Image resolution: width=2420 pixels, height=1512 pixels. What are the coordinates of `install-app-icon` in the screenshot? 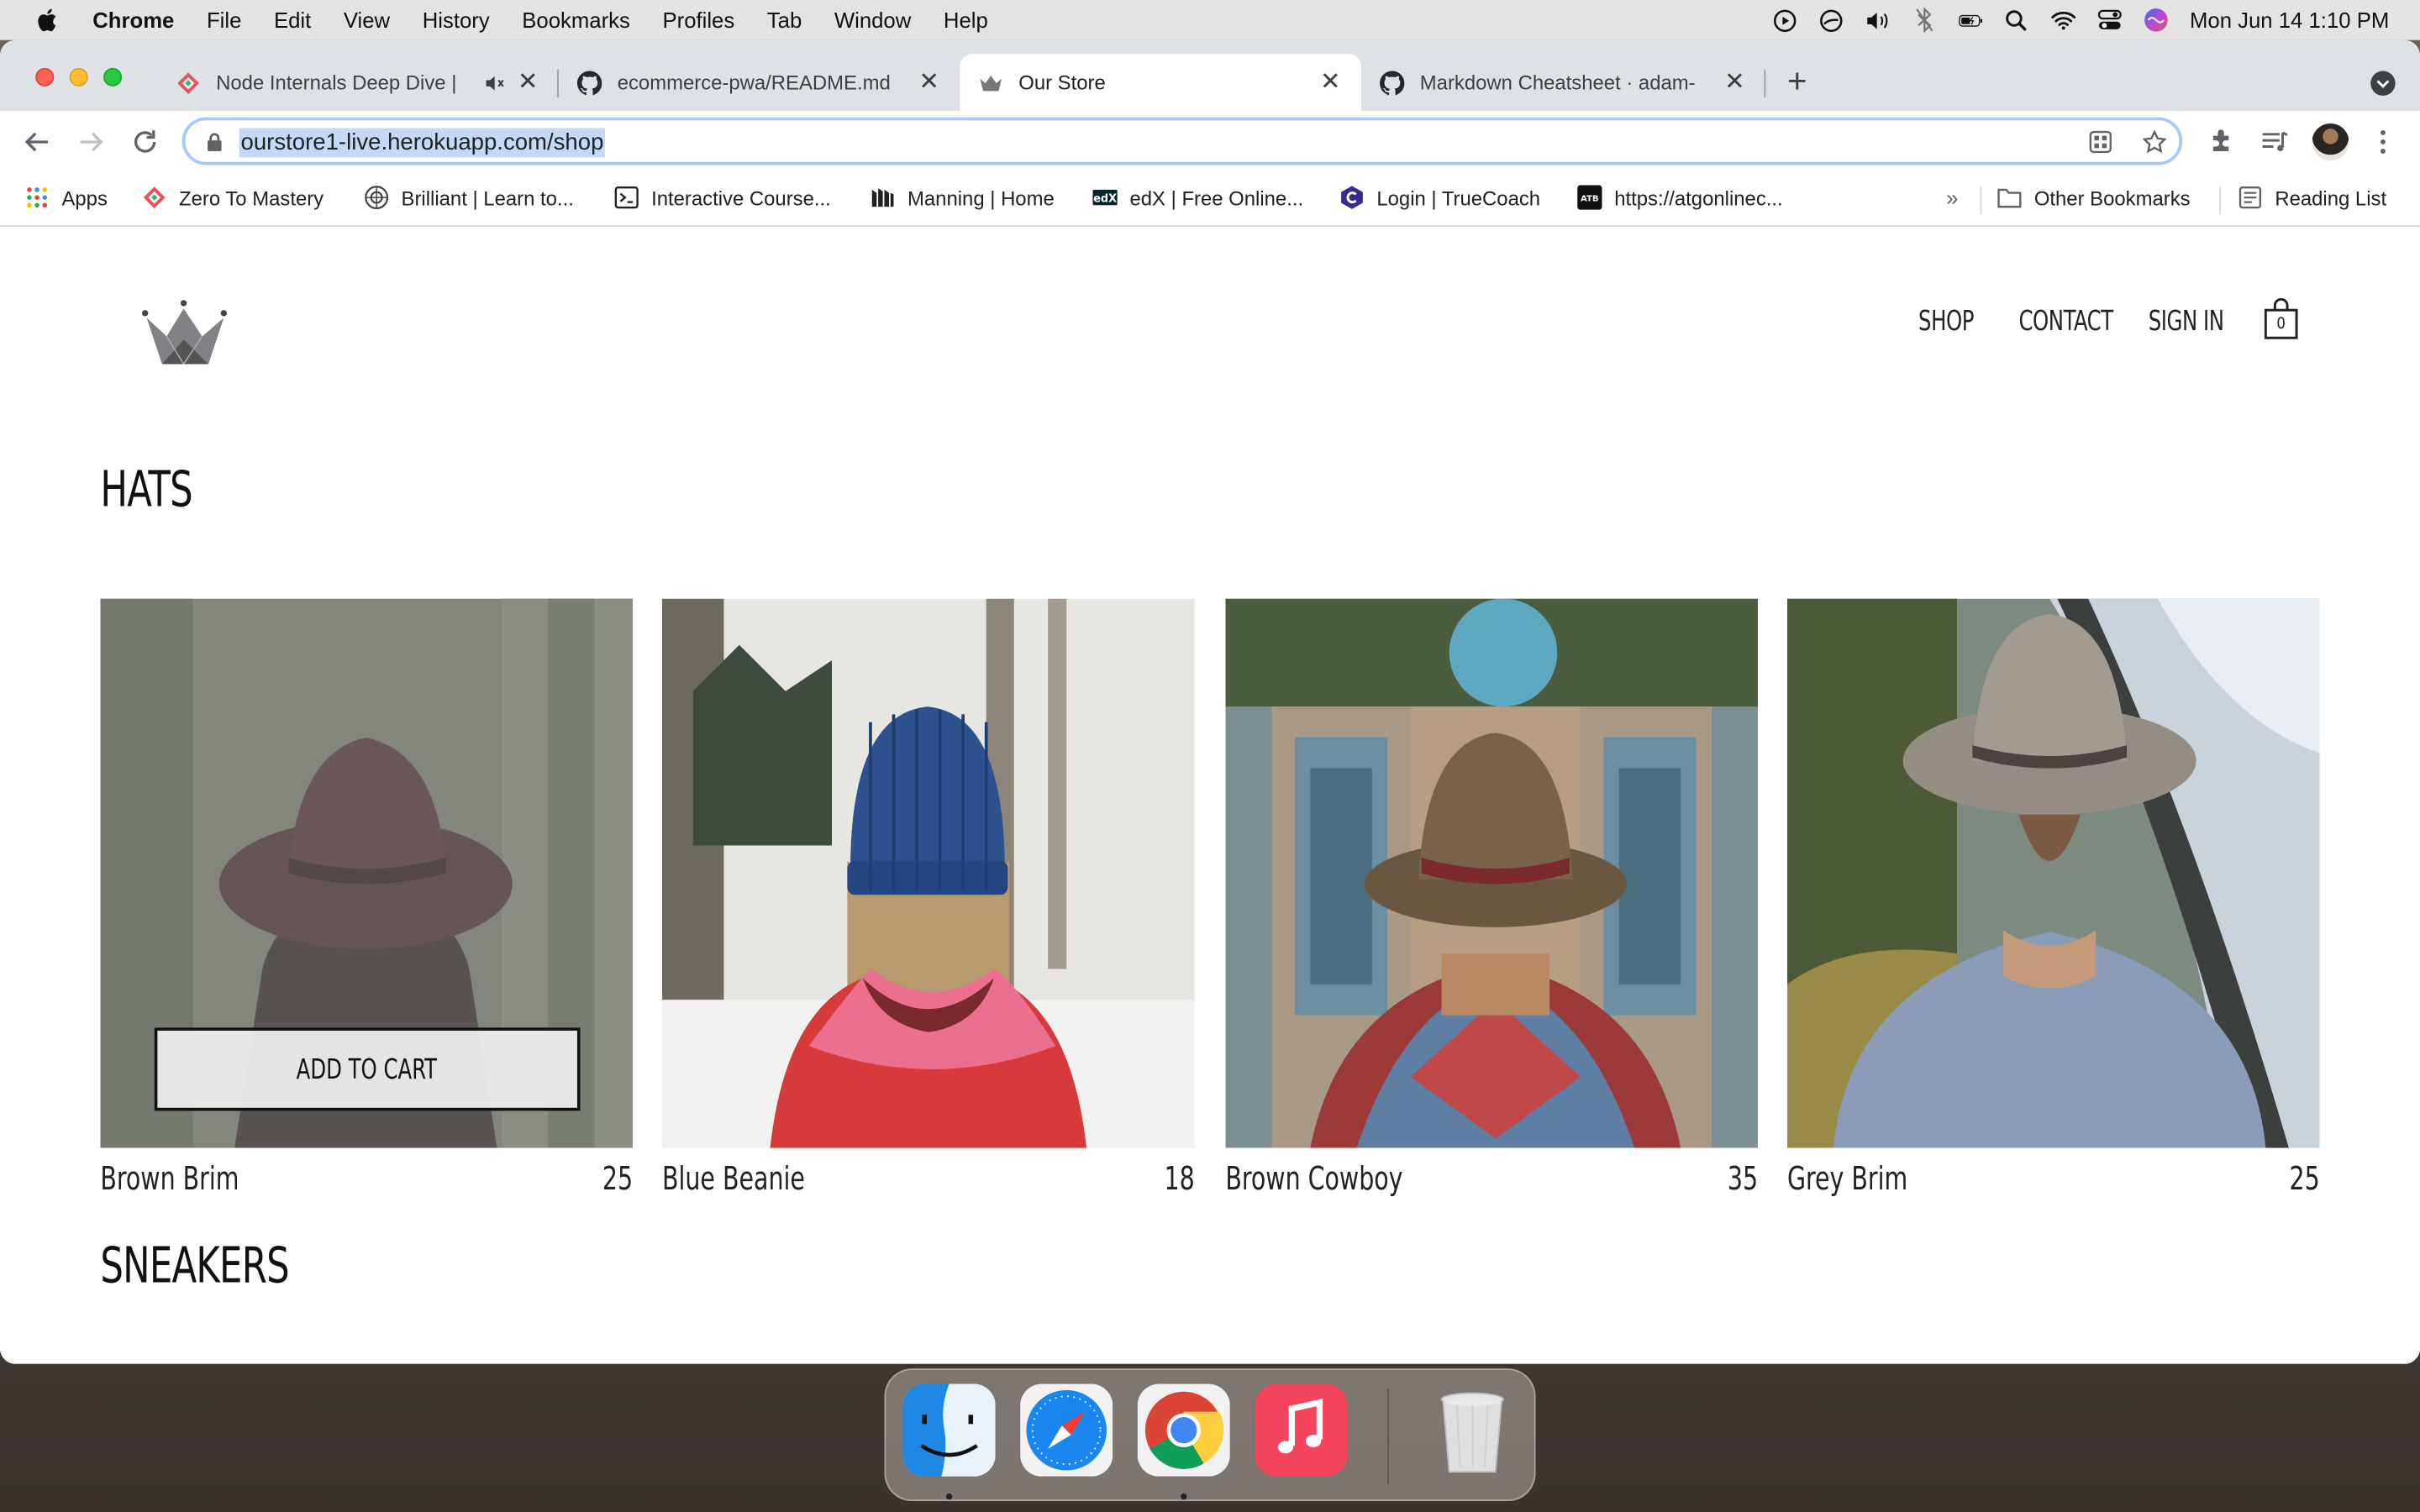 It's located at (2100, 141).